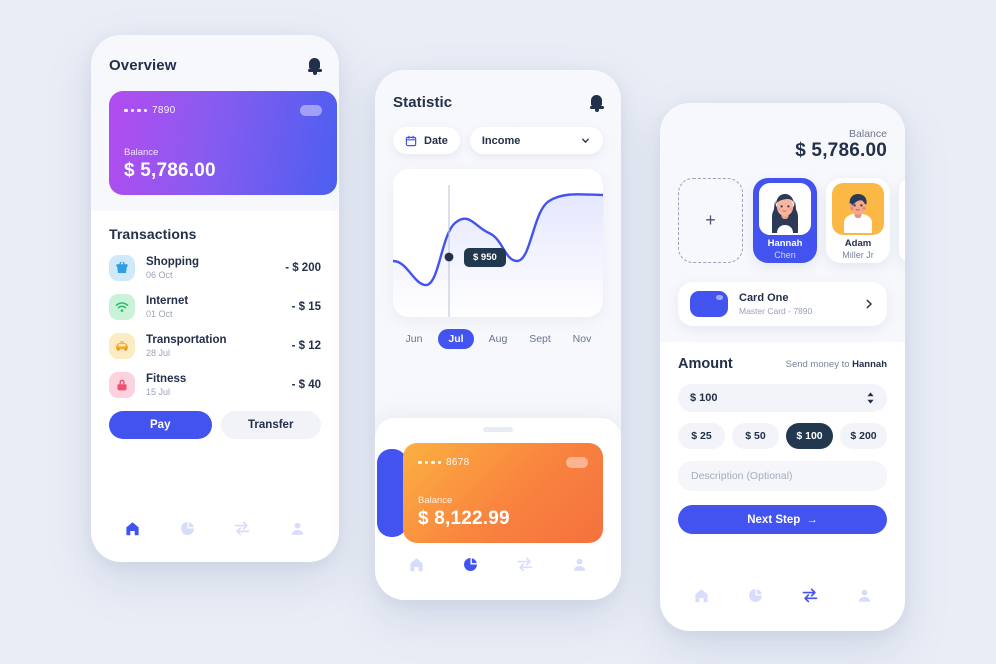 The height and width of the screenshot is (664, 996). What do you see at coordinates (819, 364) in the screenshot?
I see `send-prefix: Send money to` at bounding box center [819, 364].